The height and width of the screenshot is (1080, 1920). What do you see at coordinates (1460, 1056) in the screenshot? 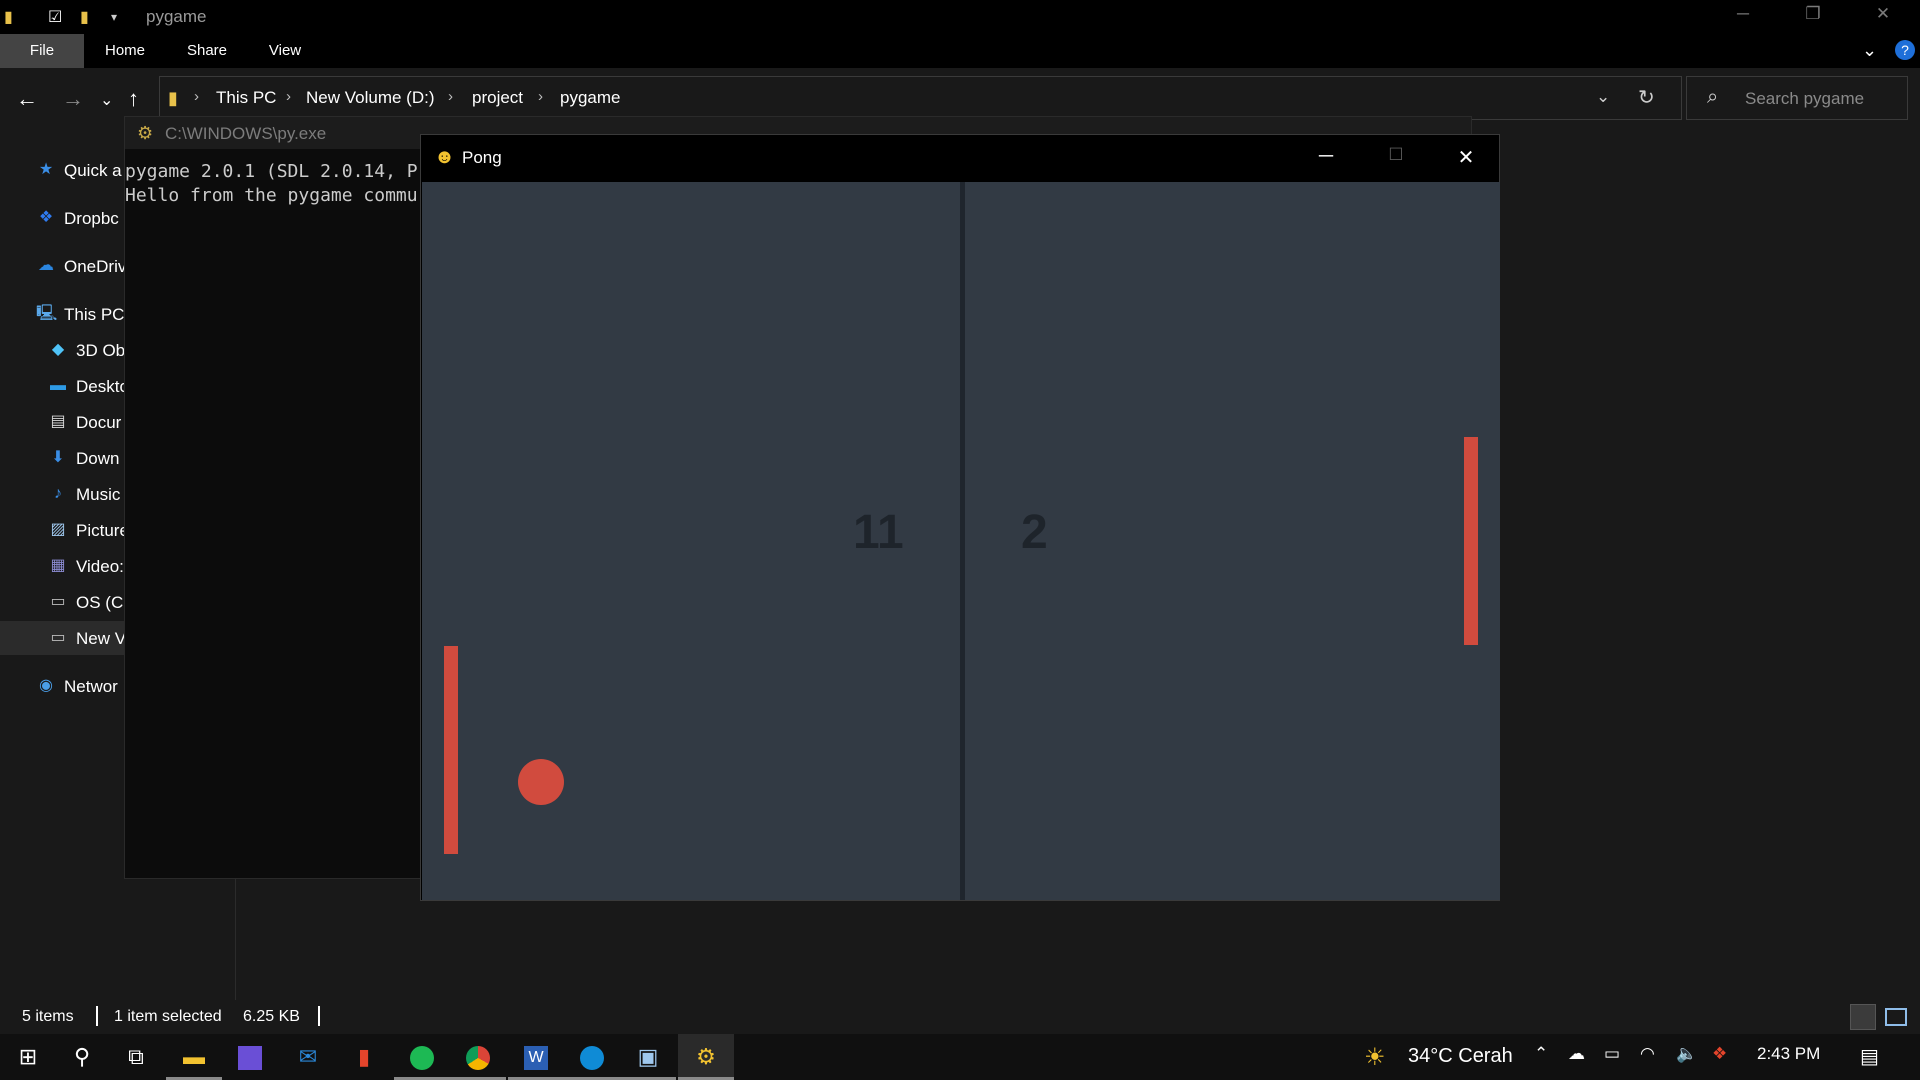
I see `weather-text: 34°C Cerah` at bounding box center [1460, 1056].